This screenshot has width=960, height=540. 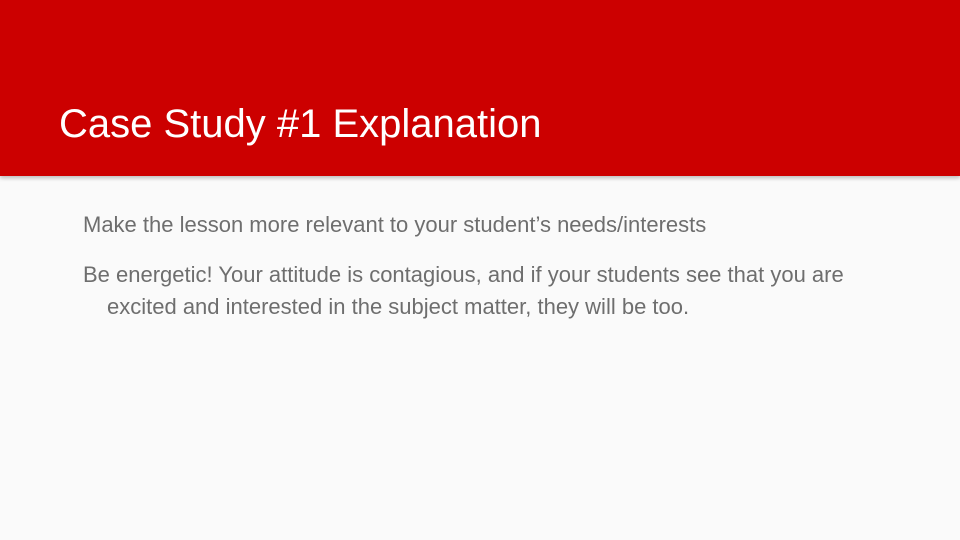 What do you see at coordinates (300, 124) in the screenshot?
I see `slide-title: Case Study #1 Explanation` at bounding box center [300, 124].